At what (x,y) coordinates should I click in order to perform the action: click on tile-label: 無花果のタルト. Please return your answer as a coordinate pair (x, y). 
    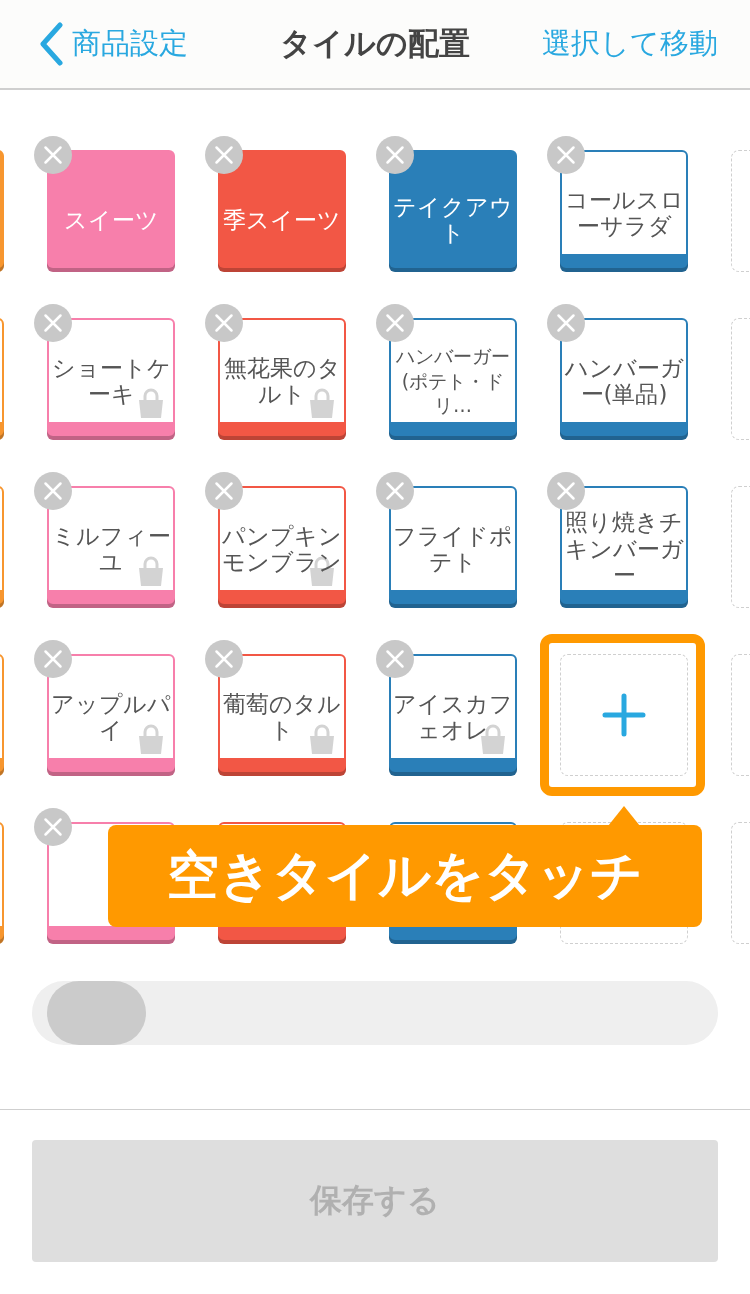
    Looking at the image, I should click on (282, 381).